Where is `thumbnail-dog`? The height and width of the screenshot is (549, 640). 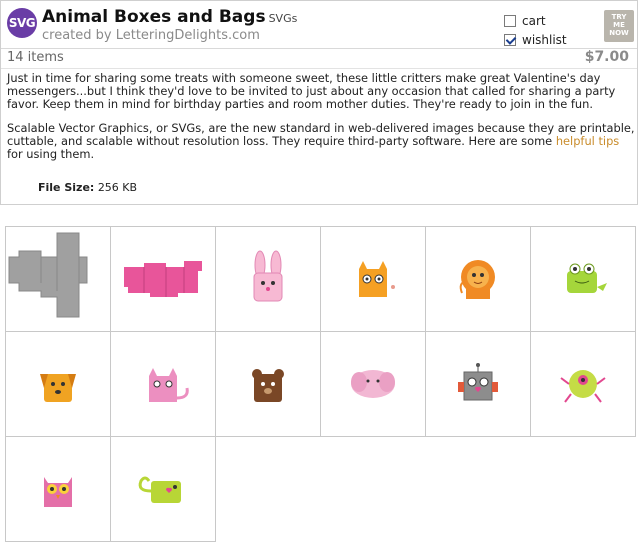 thumbnail-dog is located at coordinates (58, 384).